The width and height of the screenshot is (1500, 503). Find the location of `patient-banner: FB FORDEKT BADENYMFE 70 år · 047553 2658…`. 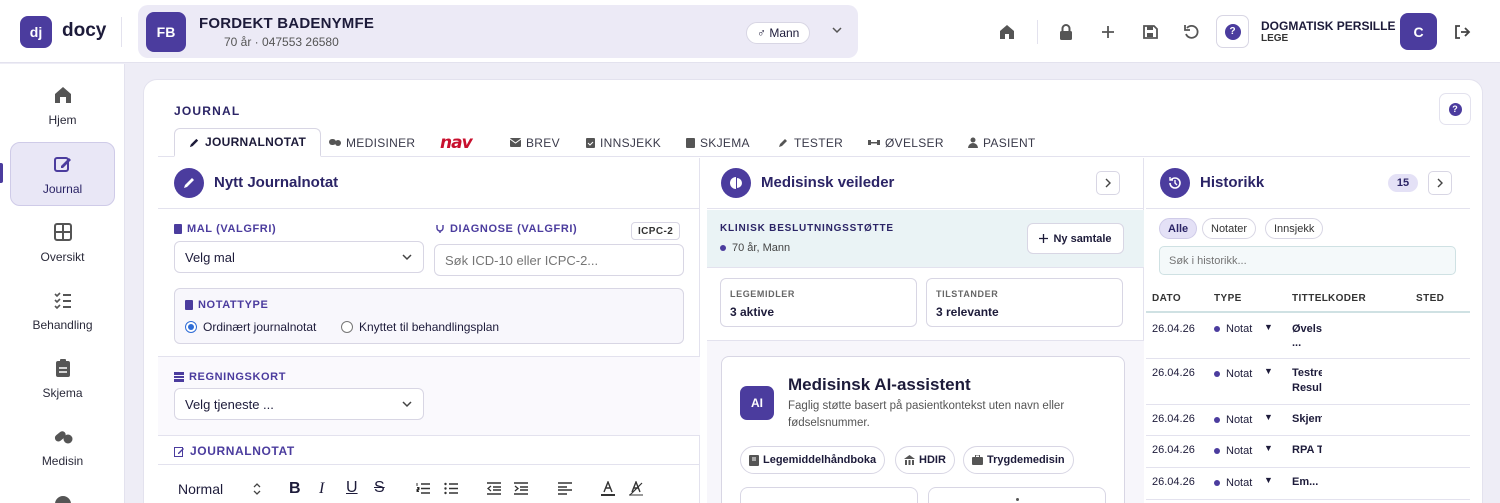

patient-banner: FB FORDEKT BADENYMFE 70 år · 047553 2658… is located at coordinates (498, 31).